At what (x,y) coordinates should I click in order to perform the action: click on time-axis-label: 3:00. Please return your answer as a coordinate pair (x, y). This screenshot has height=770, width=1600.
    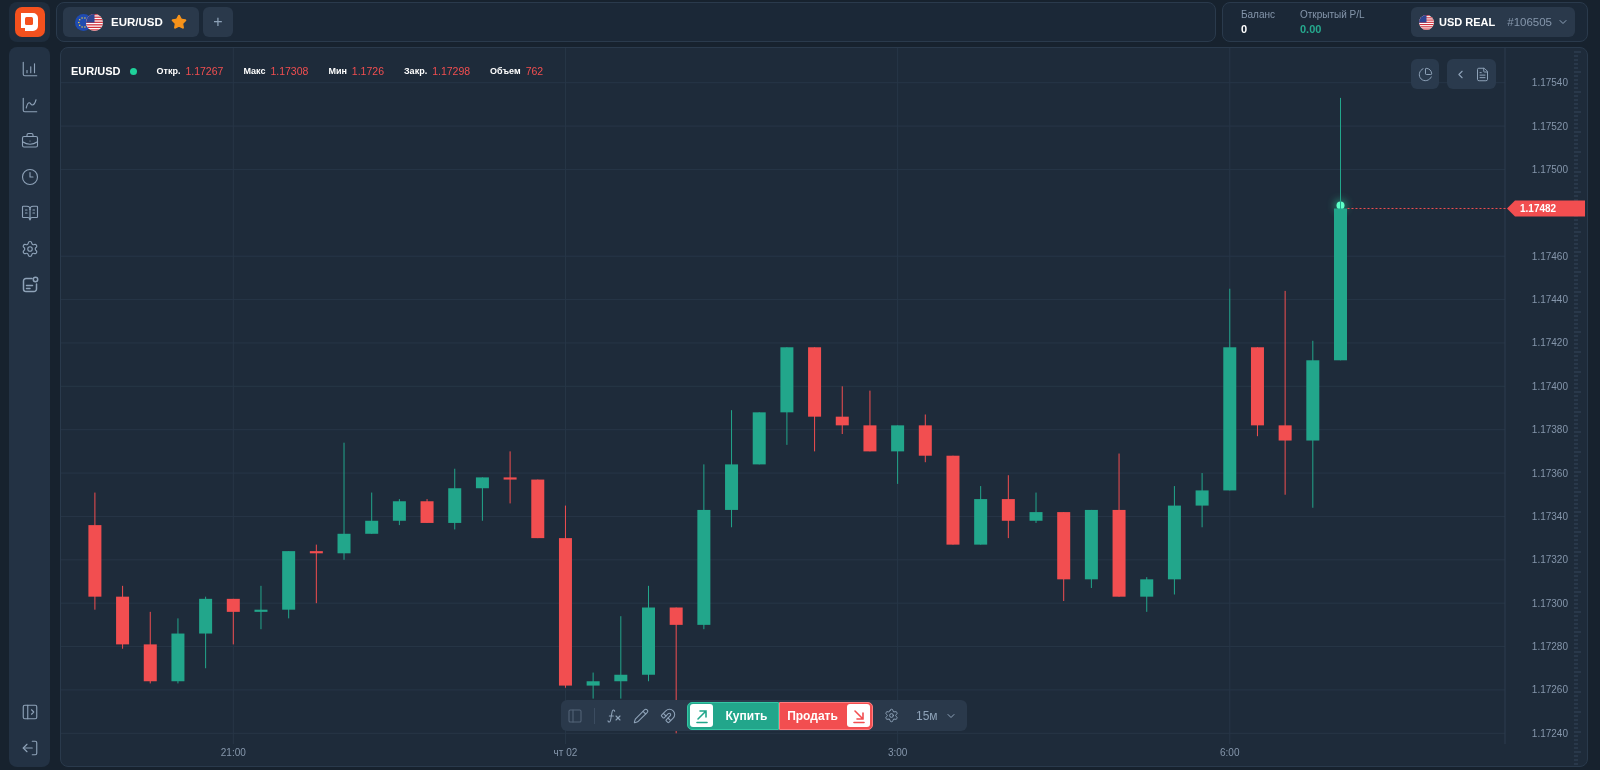
    Looking at the image, I should click on (897, 752).